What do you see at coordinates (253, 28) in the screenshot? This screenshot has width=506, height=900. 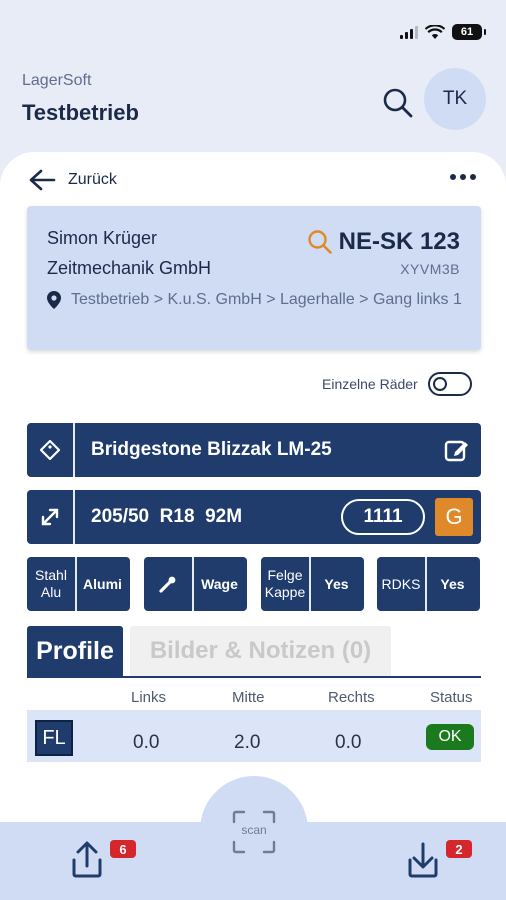 I see `status-bar: 61` at bounding box center [253, 28].